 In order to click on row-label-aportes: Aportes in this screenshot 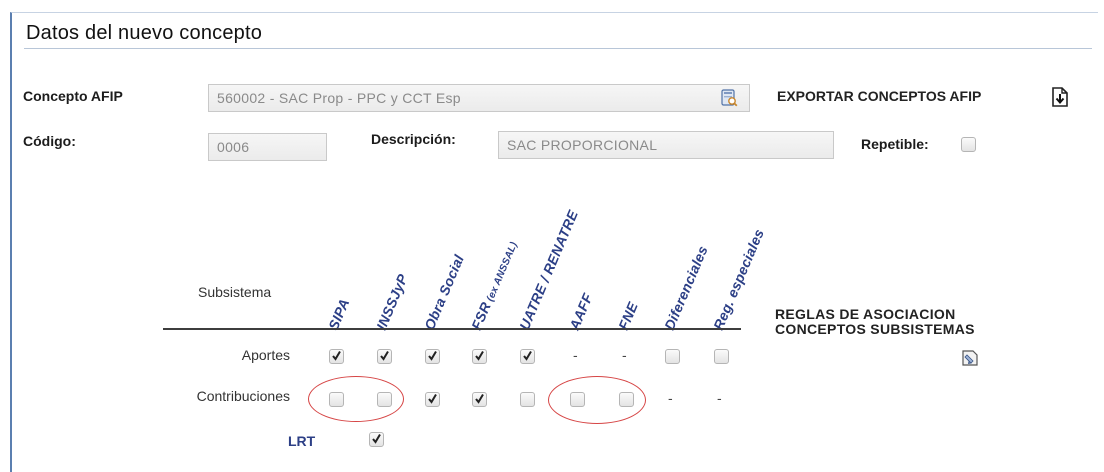, I will do `click(265, 355)`.